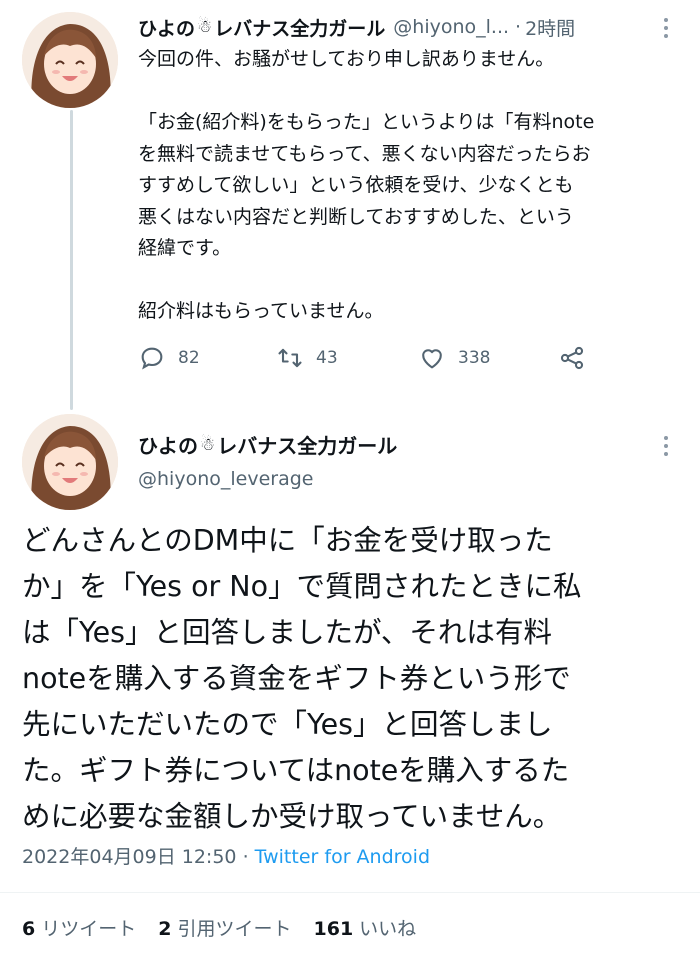  Describe the element at coordinates (225, 479) in the screenshot. I see `user-handle: @hiyono_leverage` at that location.